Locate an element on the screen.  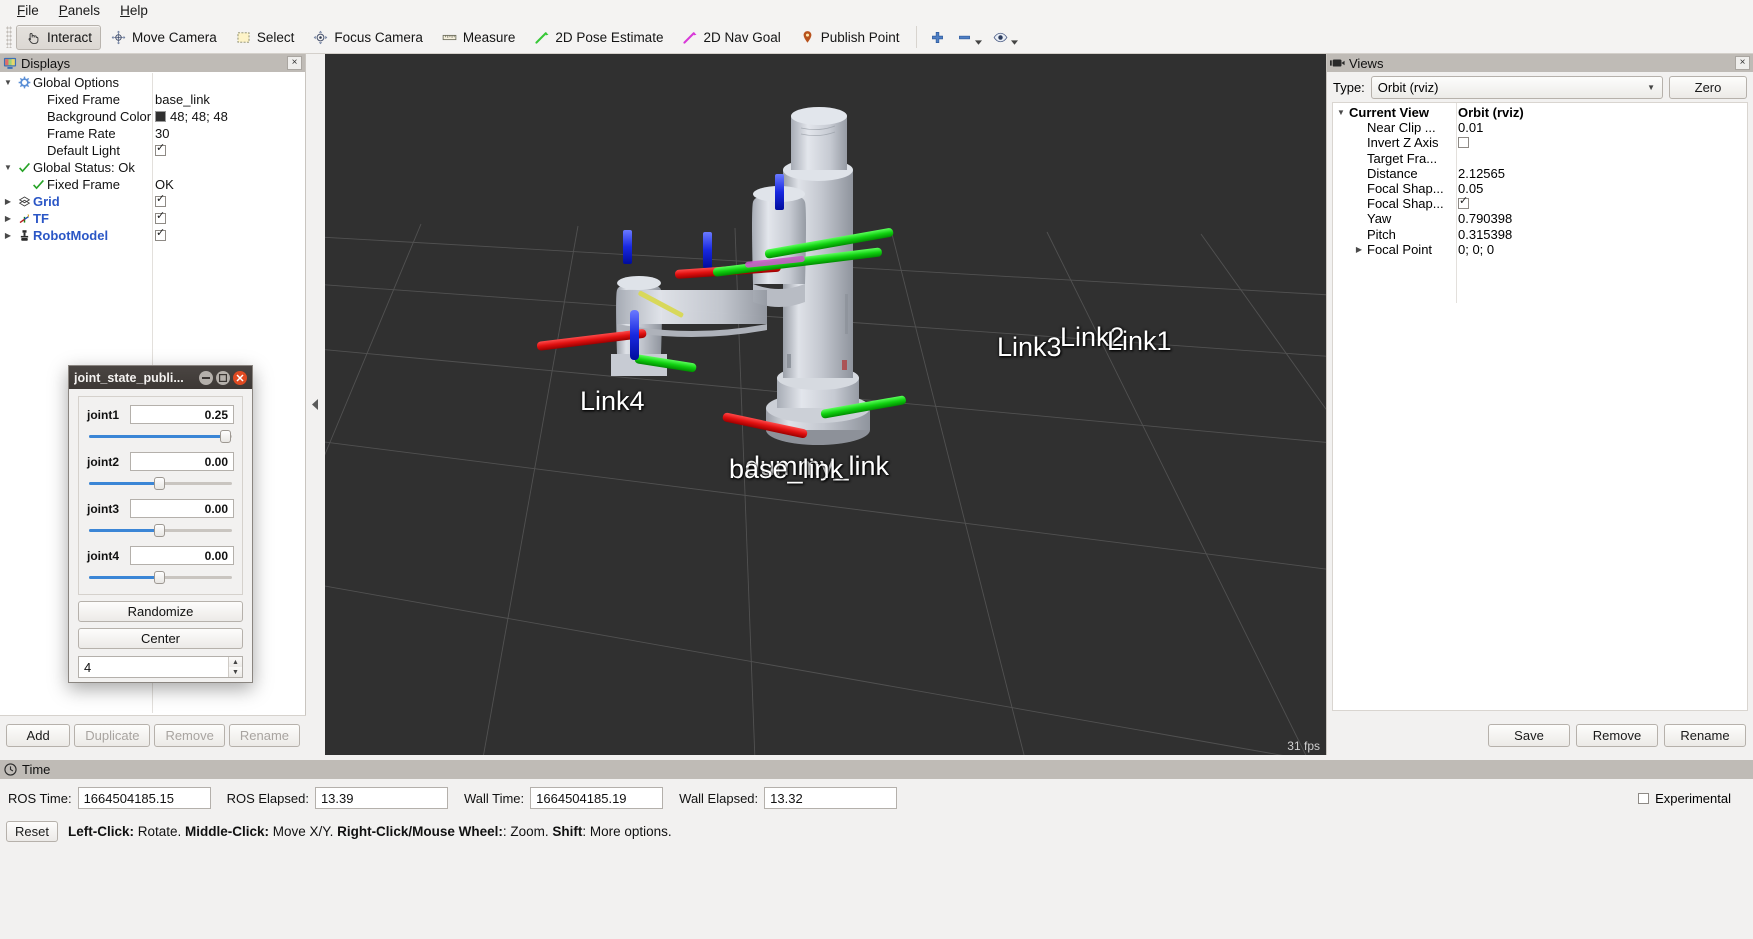
menu-item-panels: Panels is located at coordinates (79, 10).